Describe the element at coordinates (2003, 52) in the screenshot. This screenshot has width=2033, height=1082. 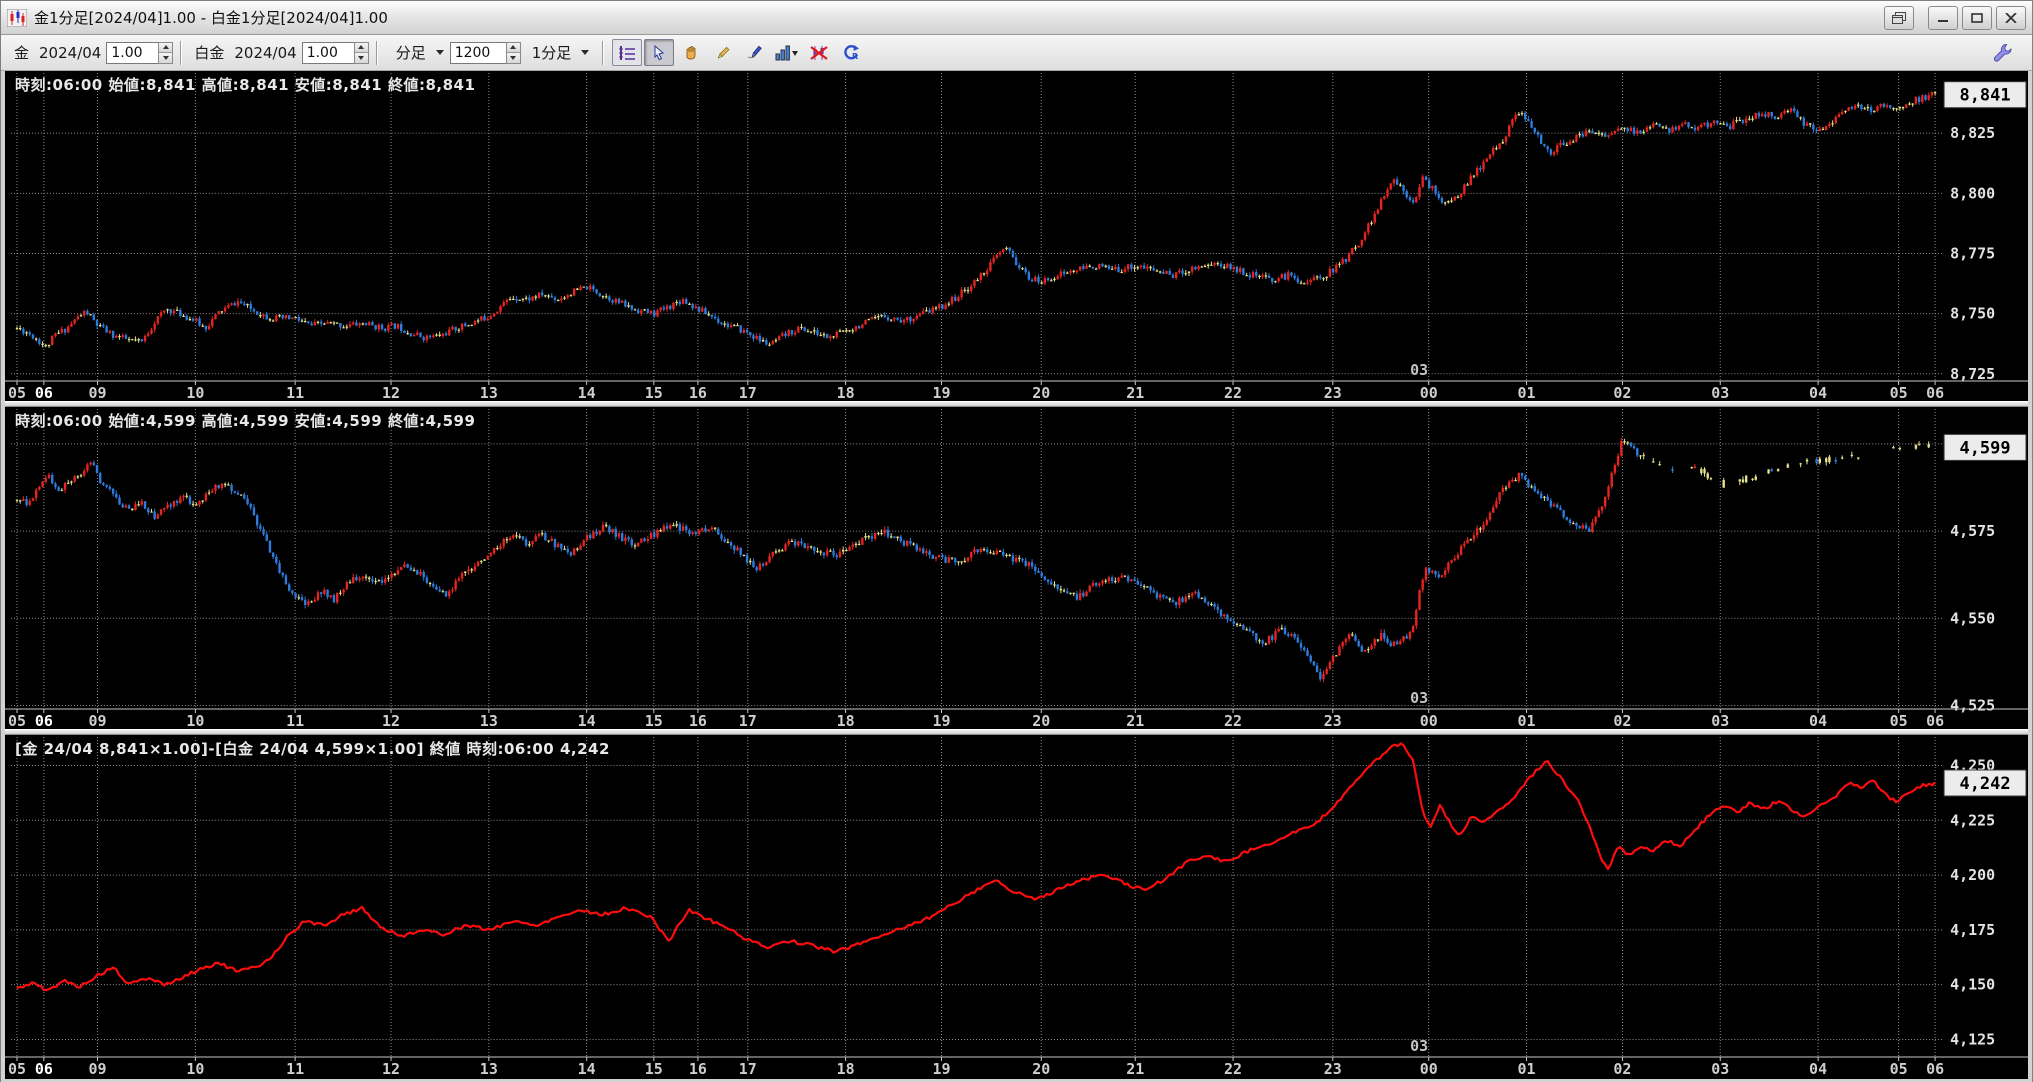
I see `settings-wrench-button` at that location.